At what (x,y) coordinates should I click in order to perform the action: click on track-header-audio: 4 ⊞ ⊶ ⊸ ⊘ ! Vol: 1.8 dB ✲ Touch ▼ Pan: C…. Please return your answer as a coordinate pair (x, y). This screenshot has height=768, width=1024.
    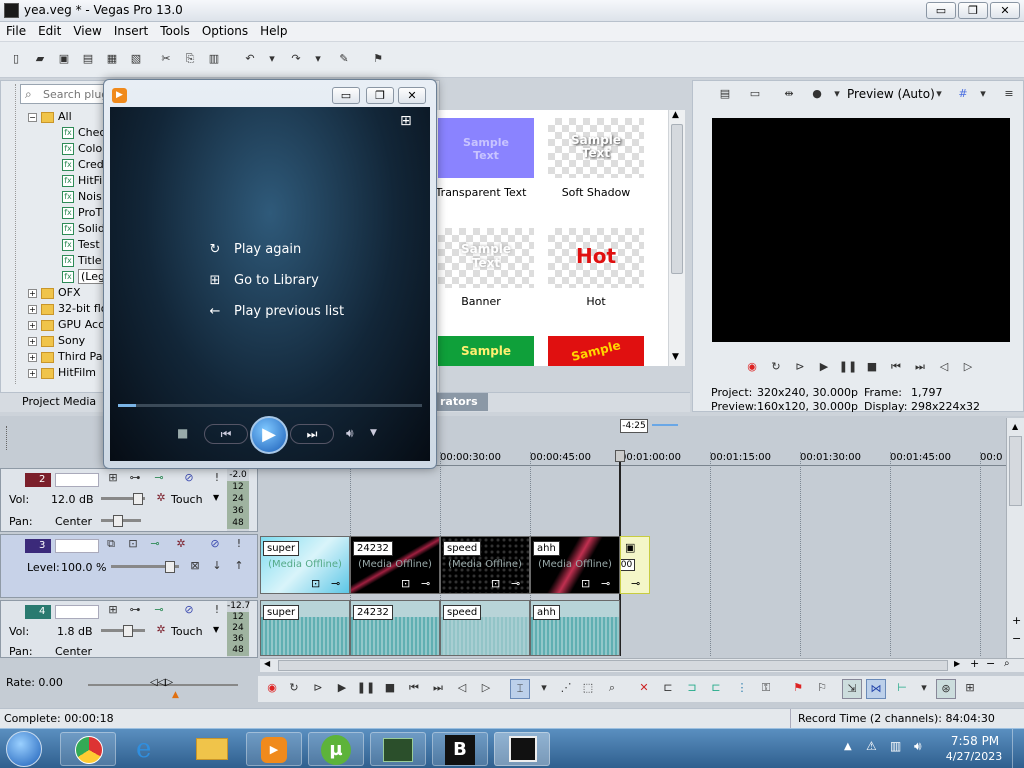
    Looking at the image, I should click on (129, 629).